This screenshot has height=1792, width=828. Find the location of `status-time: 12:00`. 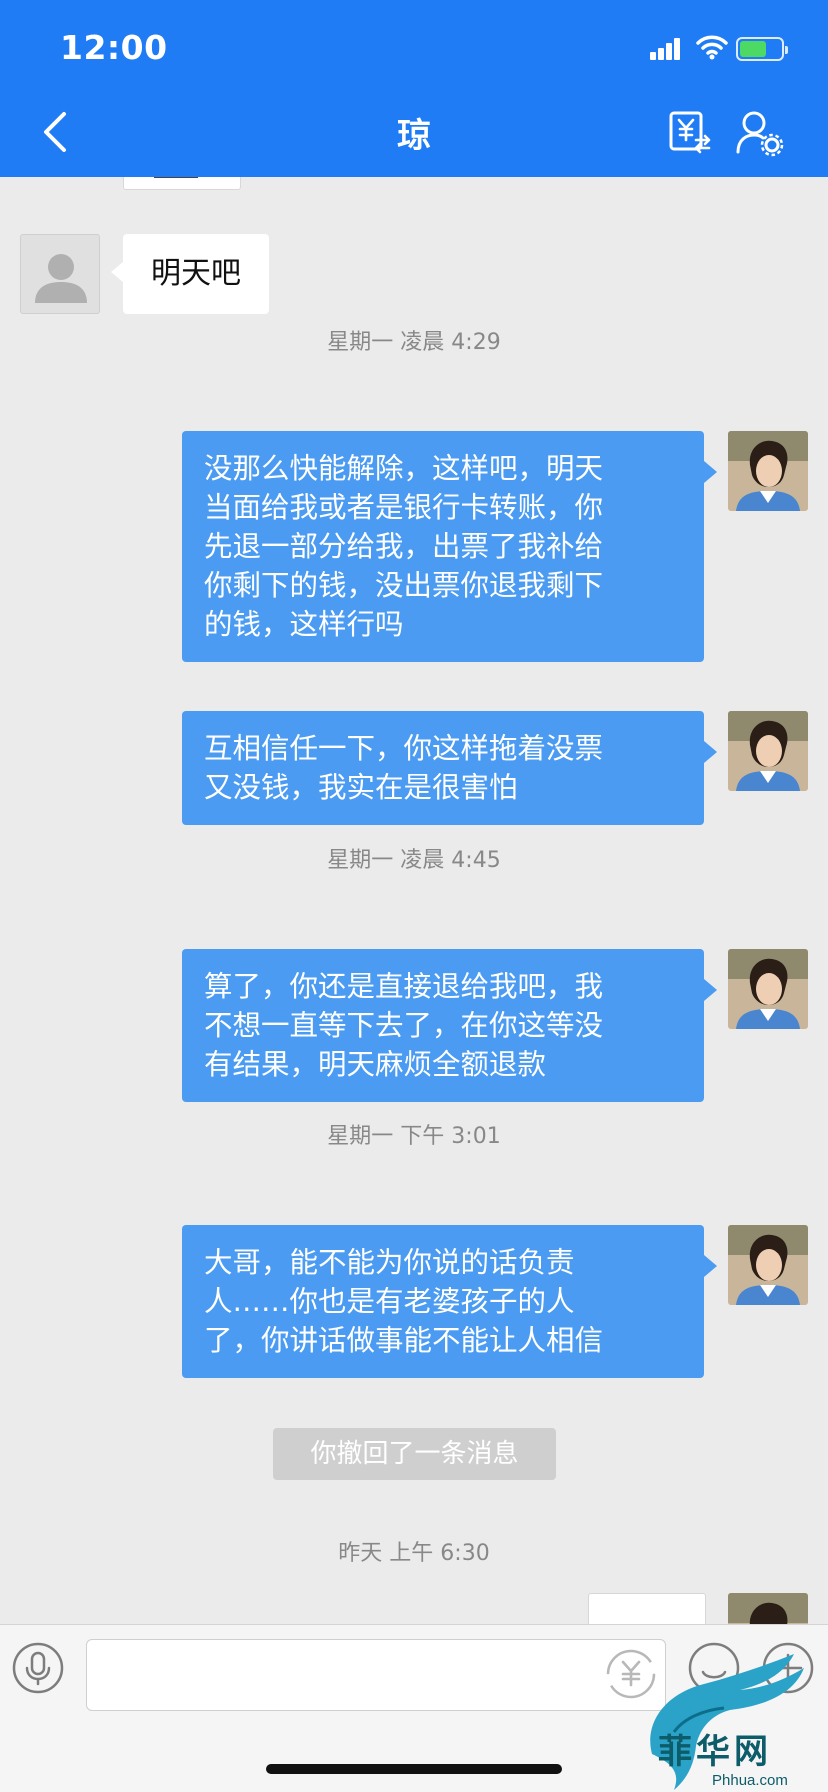

status-time: 12:00 is located at coordinates (114, 47).